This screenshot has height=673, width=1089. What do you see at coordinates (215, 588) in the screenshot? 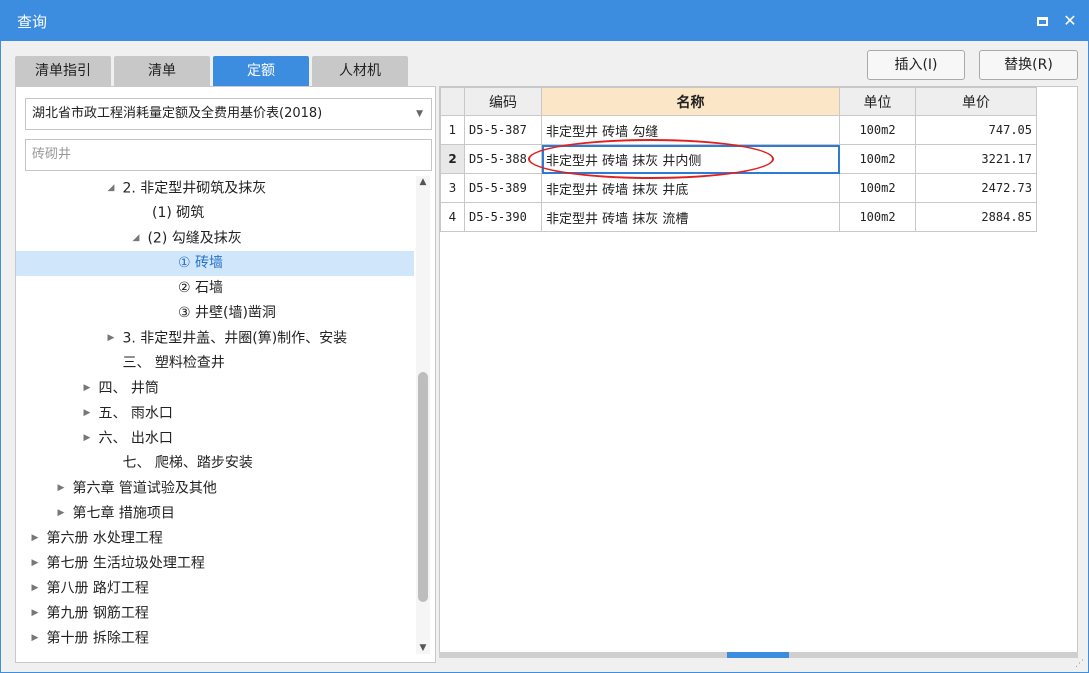
I see `tree-item: ▶ 第八册 路灯工程` at bounding box center [215, 588].